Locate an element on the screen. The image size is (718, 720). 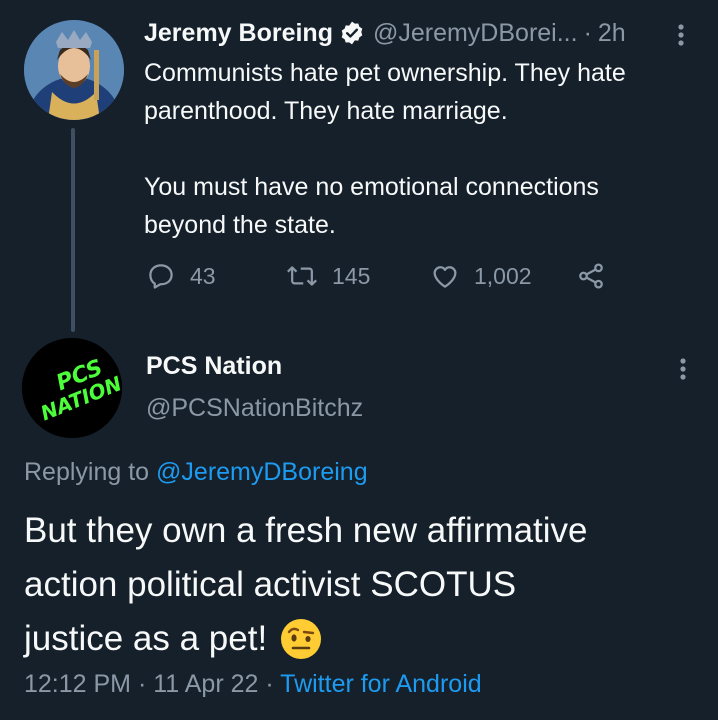
share-button is located at coordinates (591, 276).